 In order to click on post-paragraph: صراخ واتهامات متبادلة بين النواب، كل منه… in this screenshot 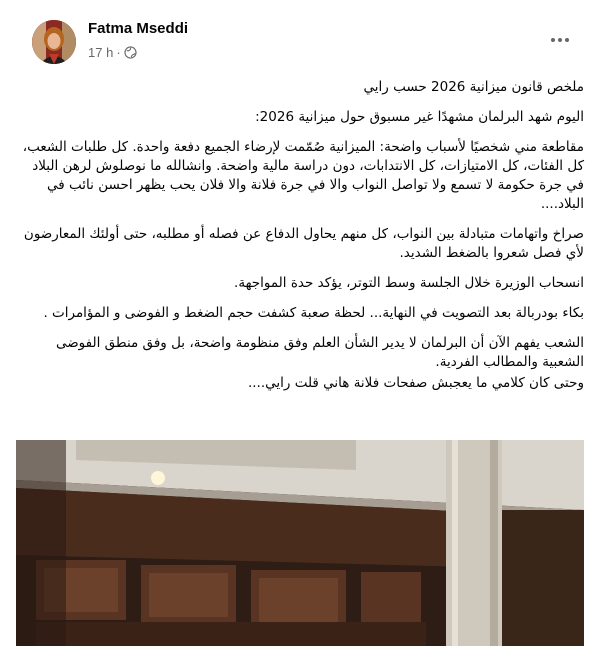, I will do `click(303, 243)`.